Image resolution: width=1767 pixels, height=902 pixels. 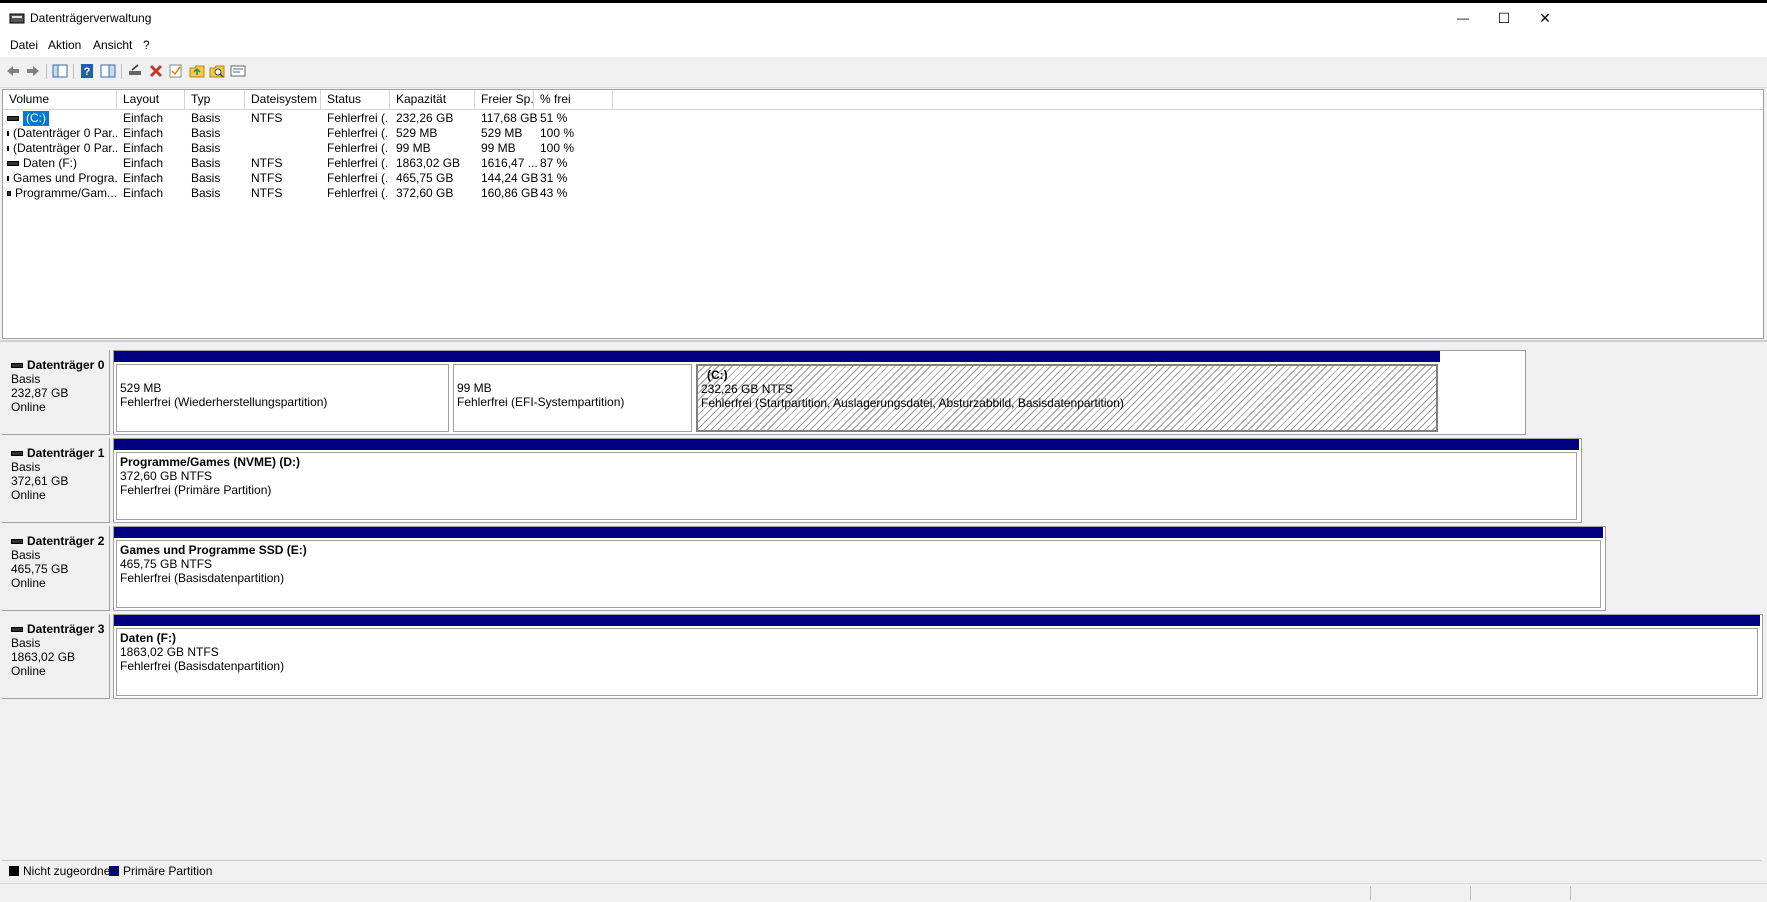 What do you see at coordinates (40, 393) in the screenshot?
I see `disk-size: 232,87 GB` at bounding box center [40, 393].